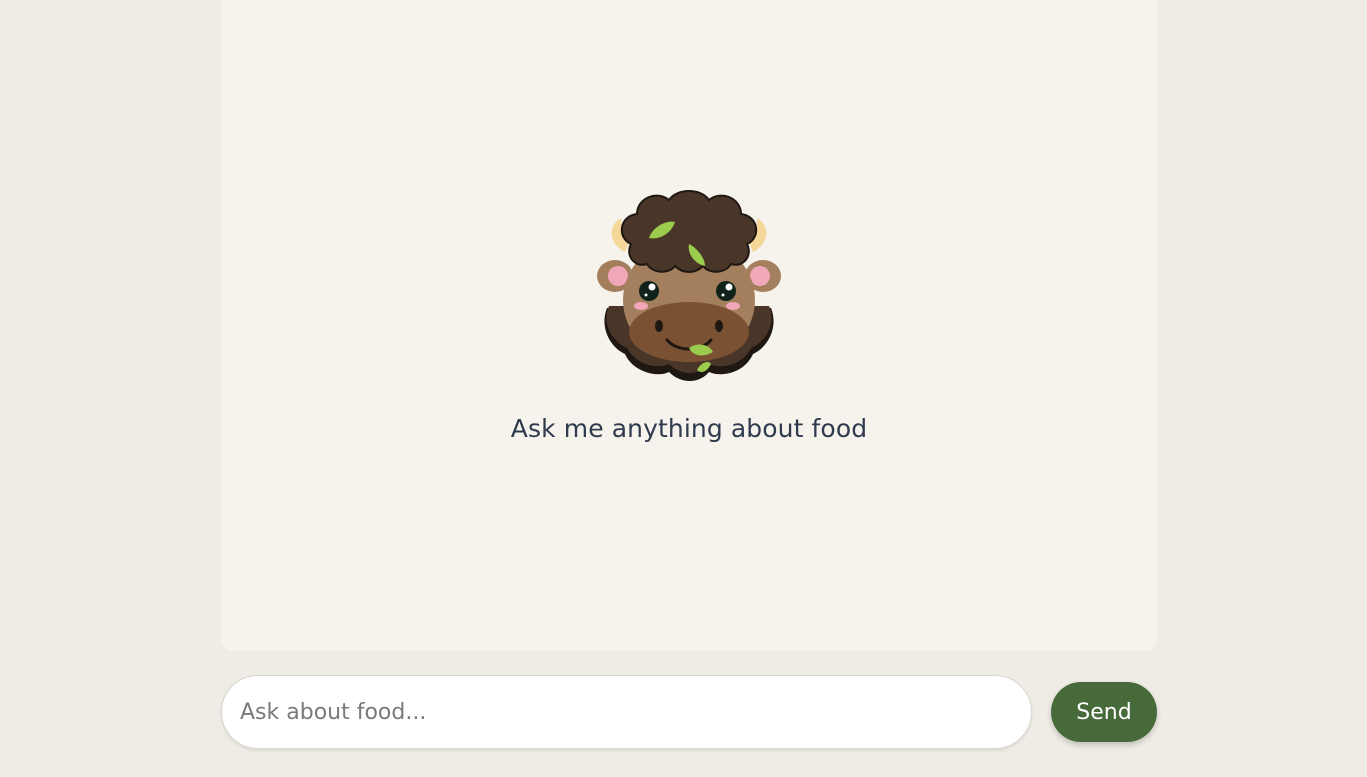 The image size is (1367, 777). I want to click on send-button: Send, so click(1104, 712).